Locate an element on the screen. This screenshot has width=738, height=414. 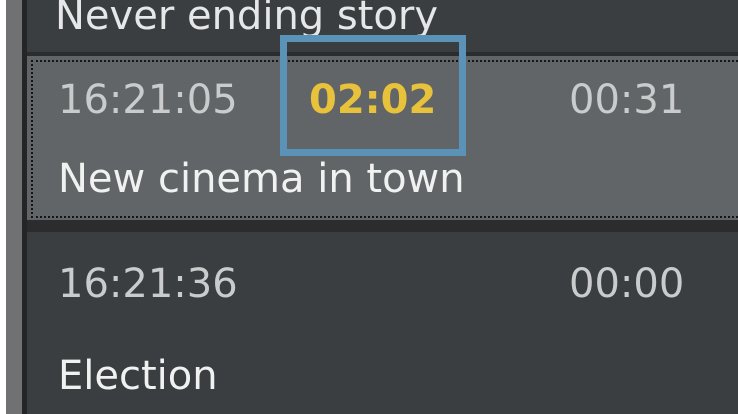
item-duration: 00:31 is located at coordinates (627, 100).